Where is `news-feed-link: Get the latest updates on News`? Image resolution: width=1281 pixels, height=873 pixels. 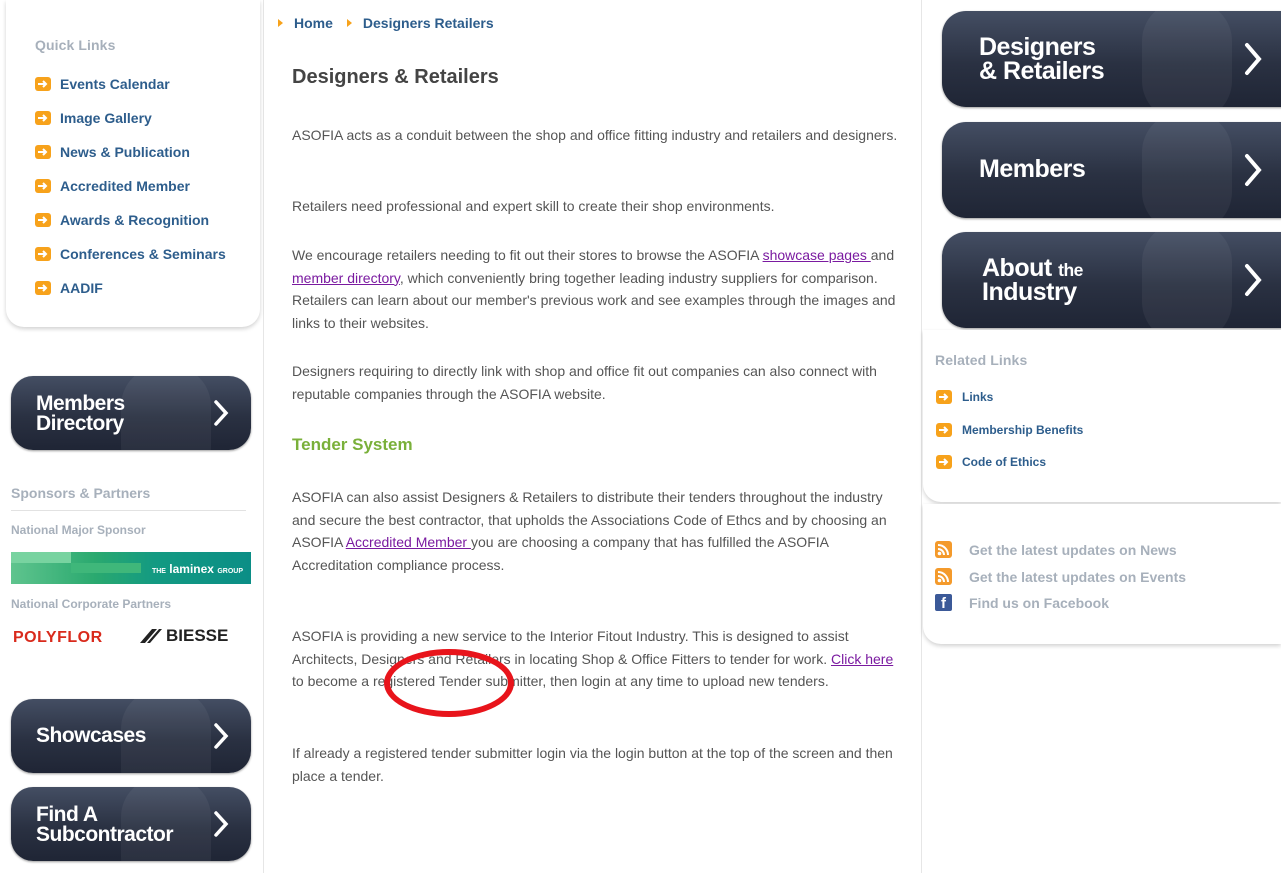 news-feed-link: Get the latest updates on News is located at coordinates (1056, 549).